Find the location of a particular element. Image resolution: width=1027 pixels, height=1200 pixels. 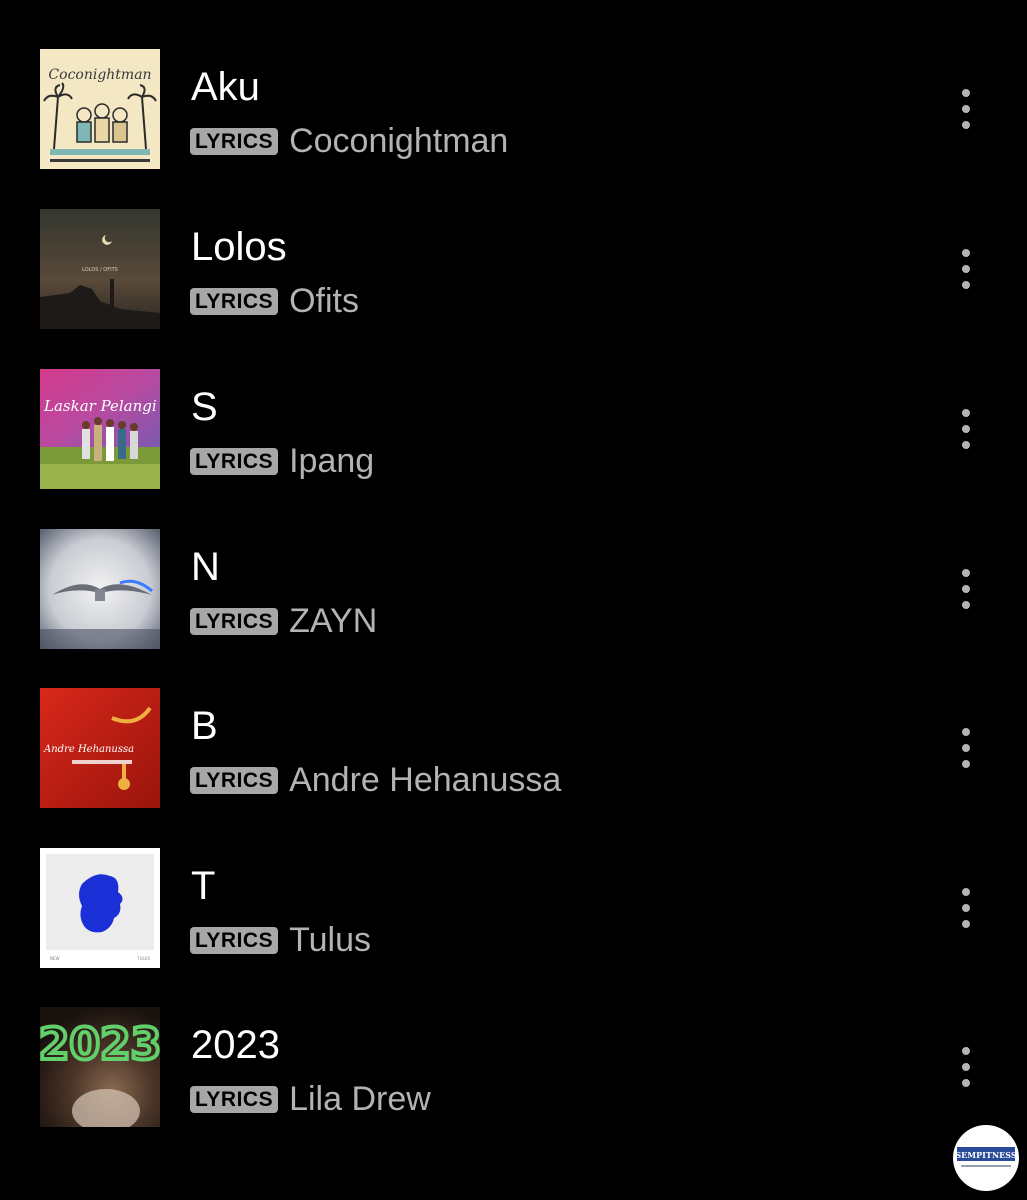

track-row: Andre Hehanussa B LYRICS Andre Hehanussa is located at coordinates (513, 768).